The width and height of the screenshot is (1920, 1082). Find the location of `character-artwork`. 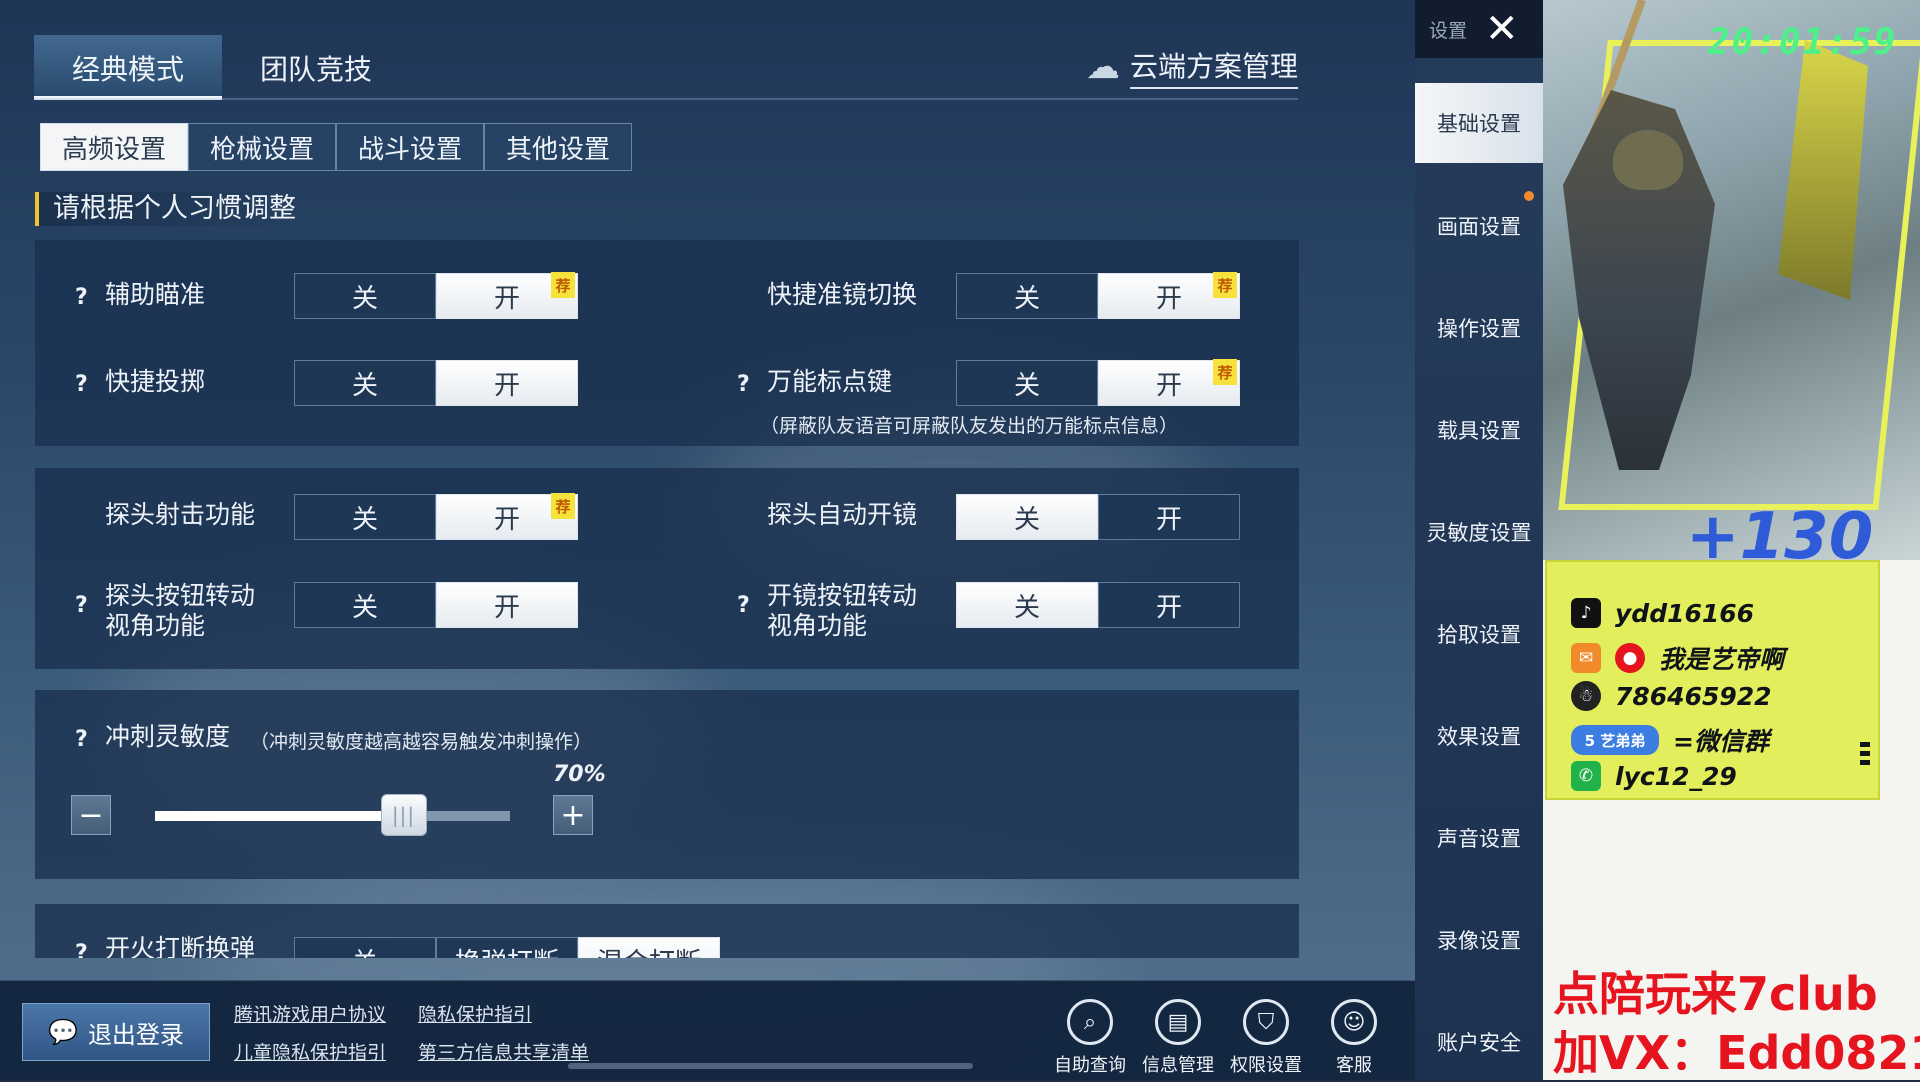

character-artwork is located at coordinates (1731, 280).